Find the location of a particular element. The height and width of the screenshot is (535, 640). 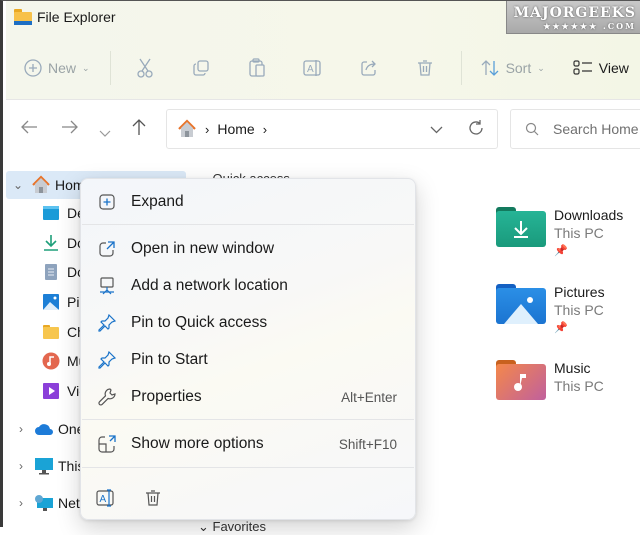

menu-item-shortcut: Alt+Enter is located at coordinates (369, 397).